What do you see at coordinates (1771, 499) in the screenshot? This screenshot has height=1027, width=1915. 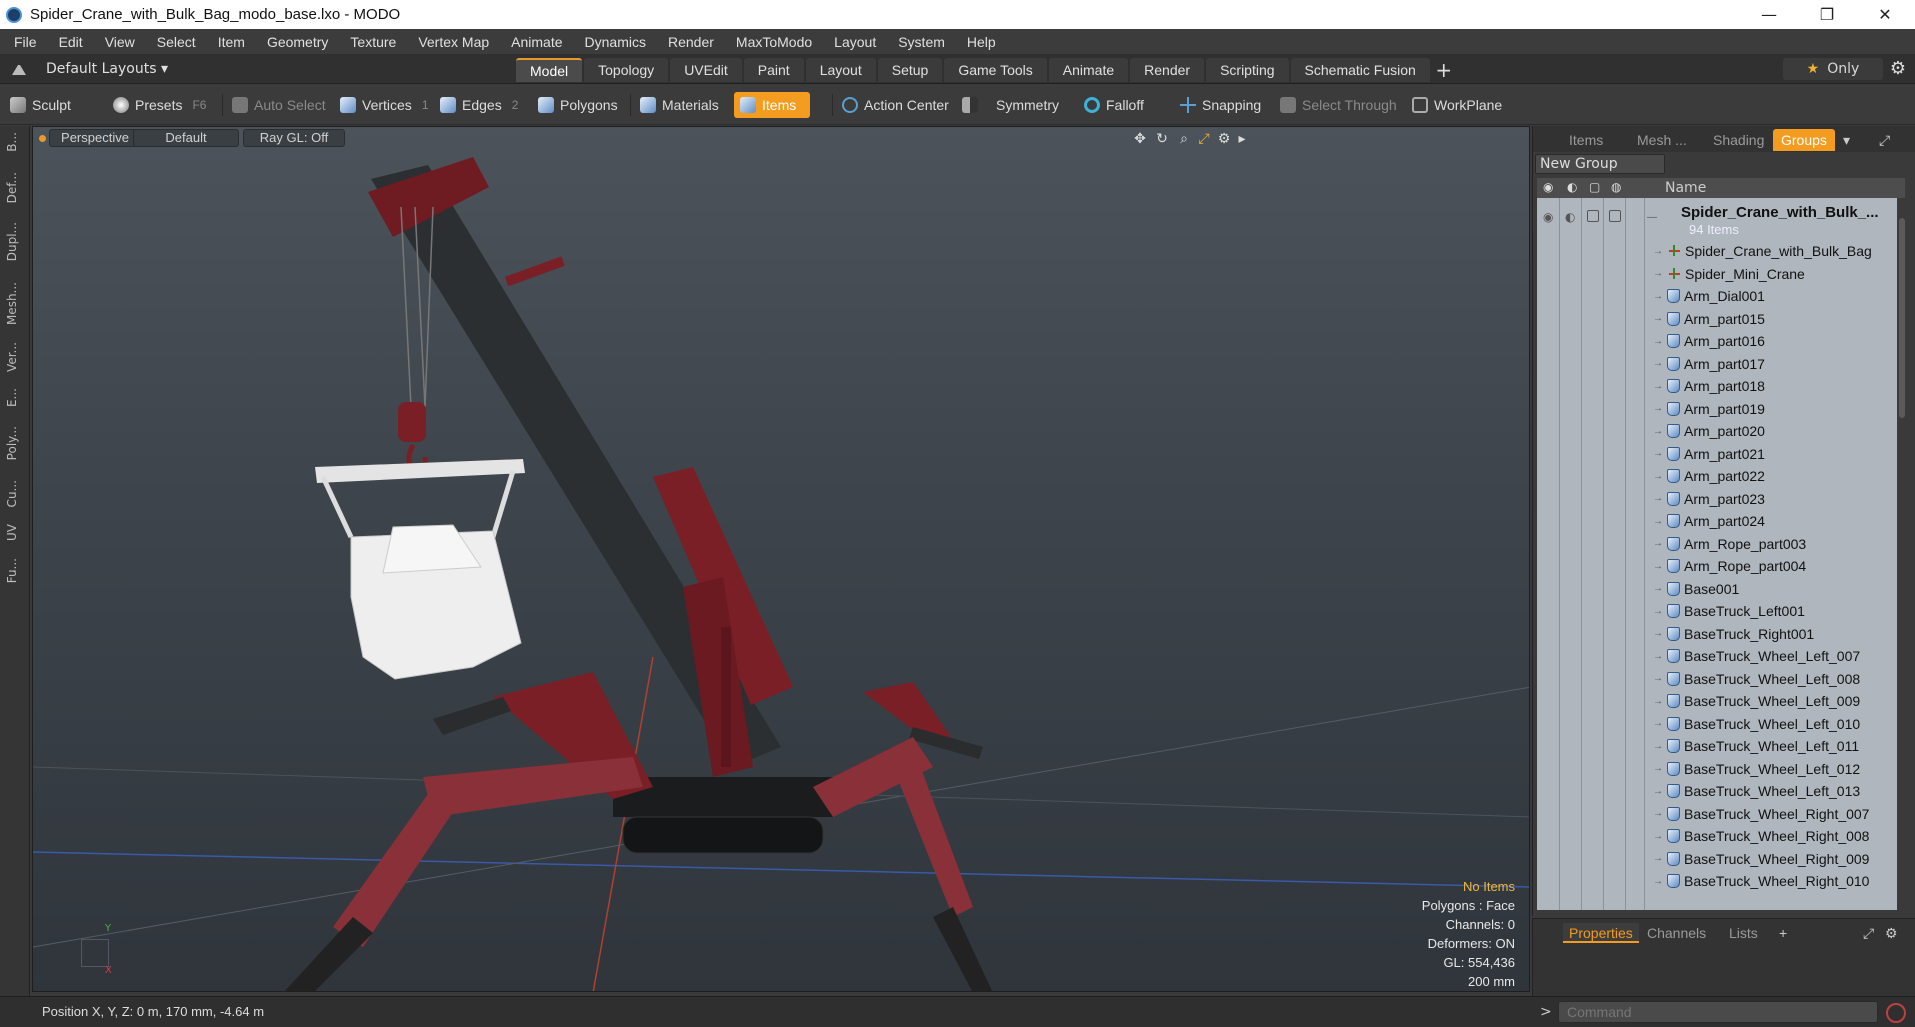 I see `list-item: → Arm_part023` at bounding box center [1771, 499].